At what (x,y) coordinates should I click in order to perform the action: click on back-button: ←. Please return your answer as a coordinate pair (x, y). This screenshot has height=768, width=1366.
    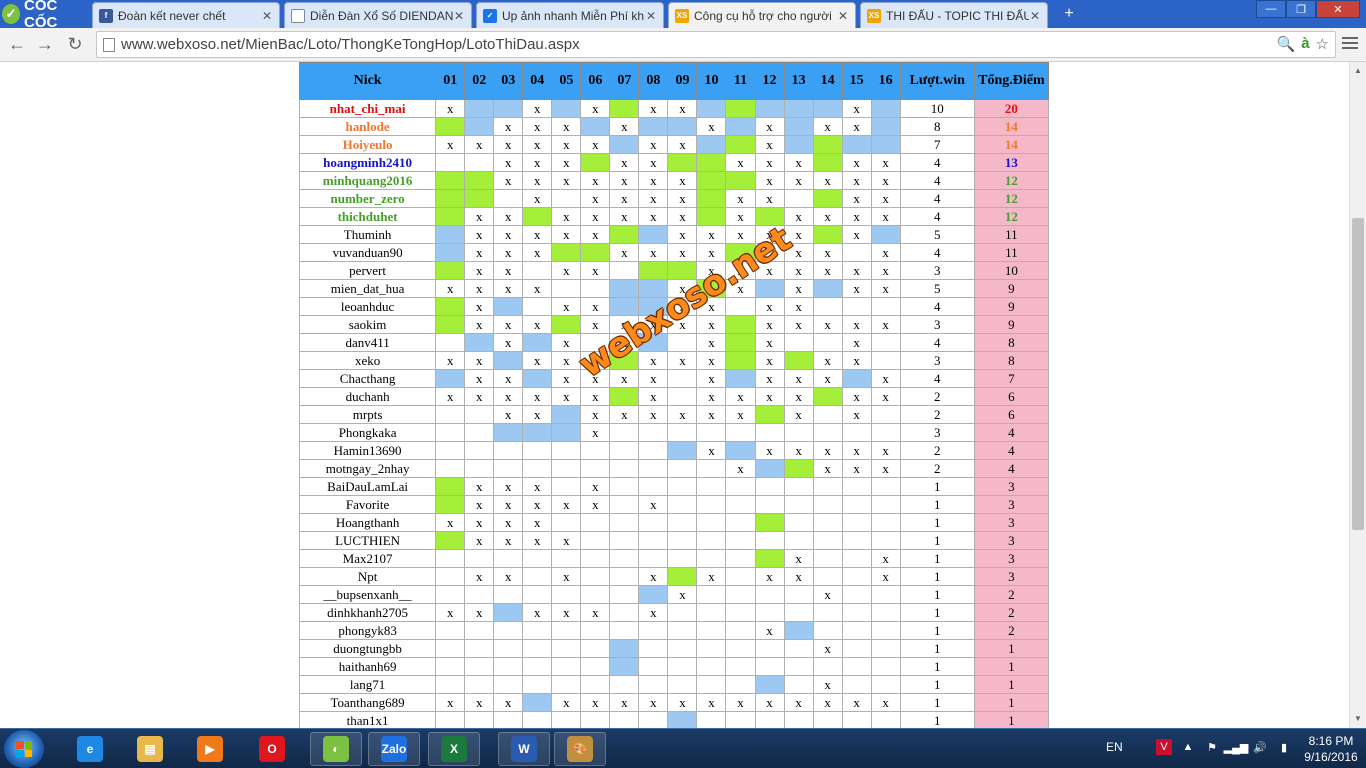
    Looking at the image, I should click on (17, 44).